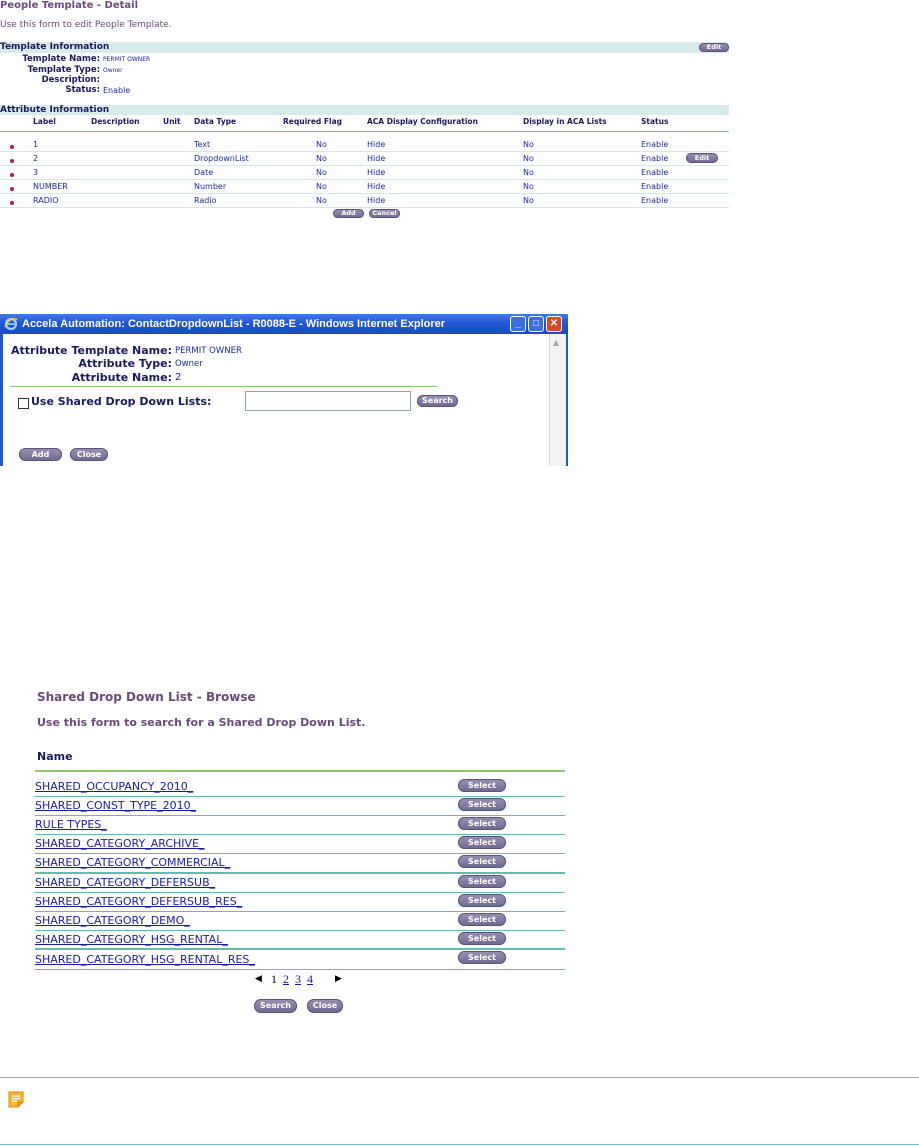 This screenshot has height=1146, width=919. Describe the element at coordinates (70, 80) in the screenshot. I see `description-label: Description:` at that location.